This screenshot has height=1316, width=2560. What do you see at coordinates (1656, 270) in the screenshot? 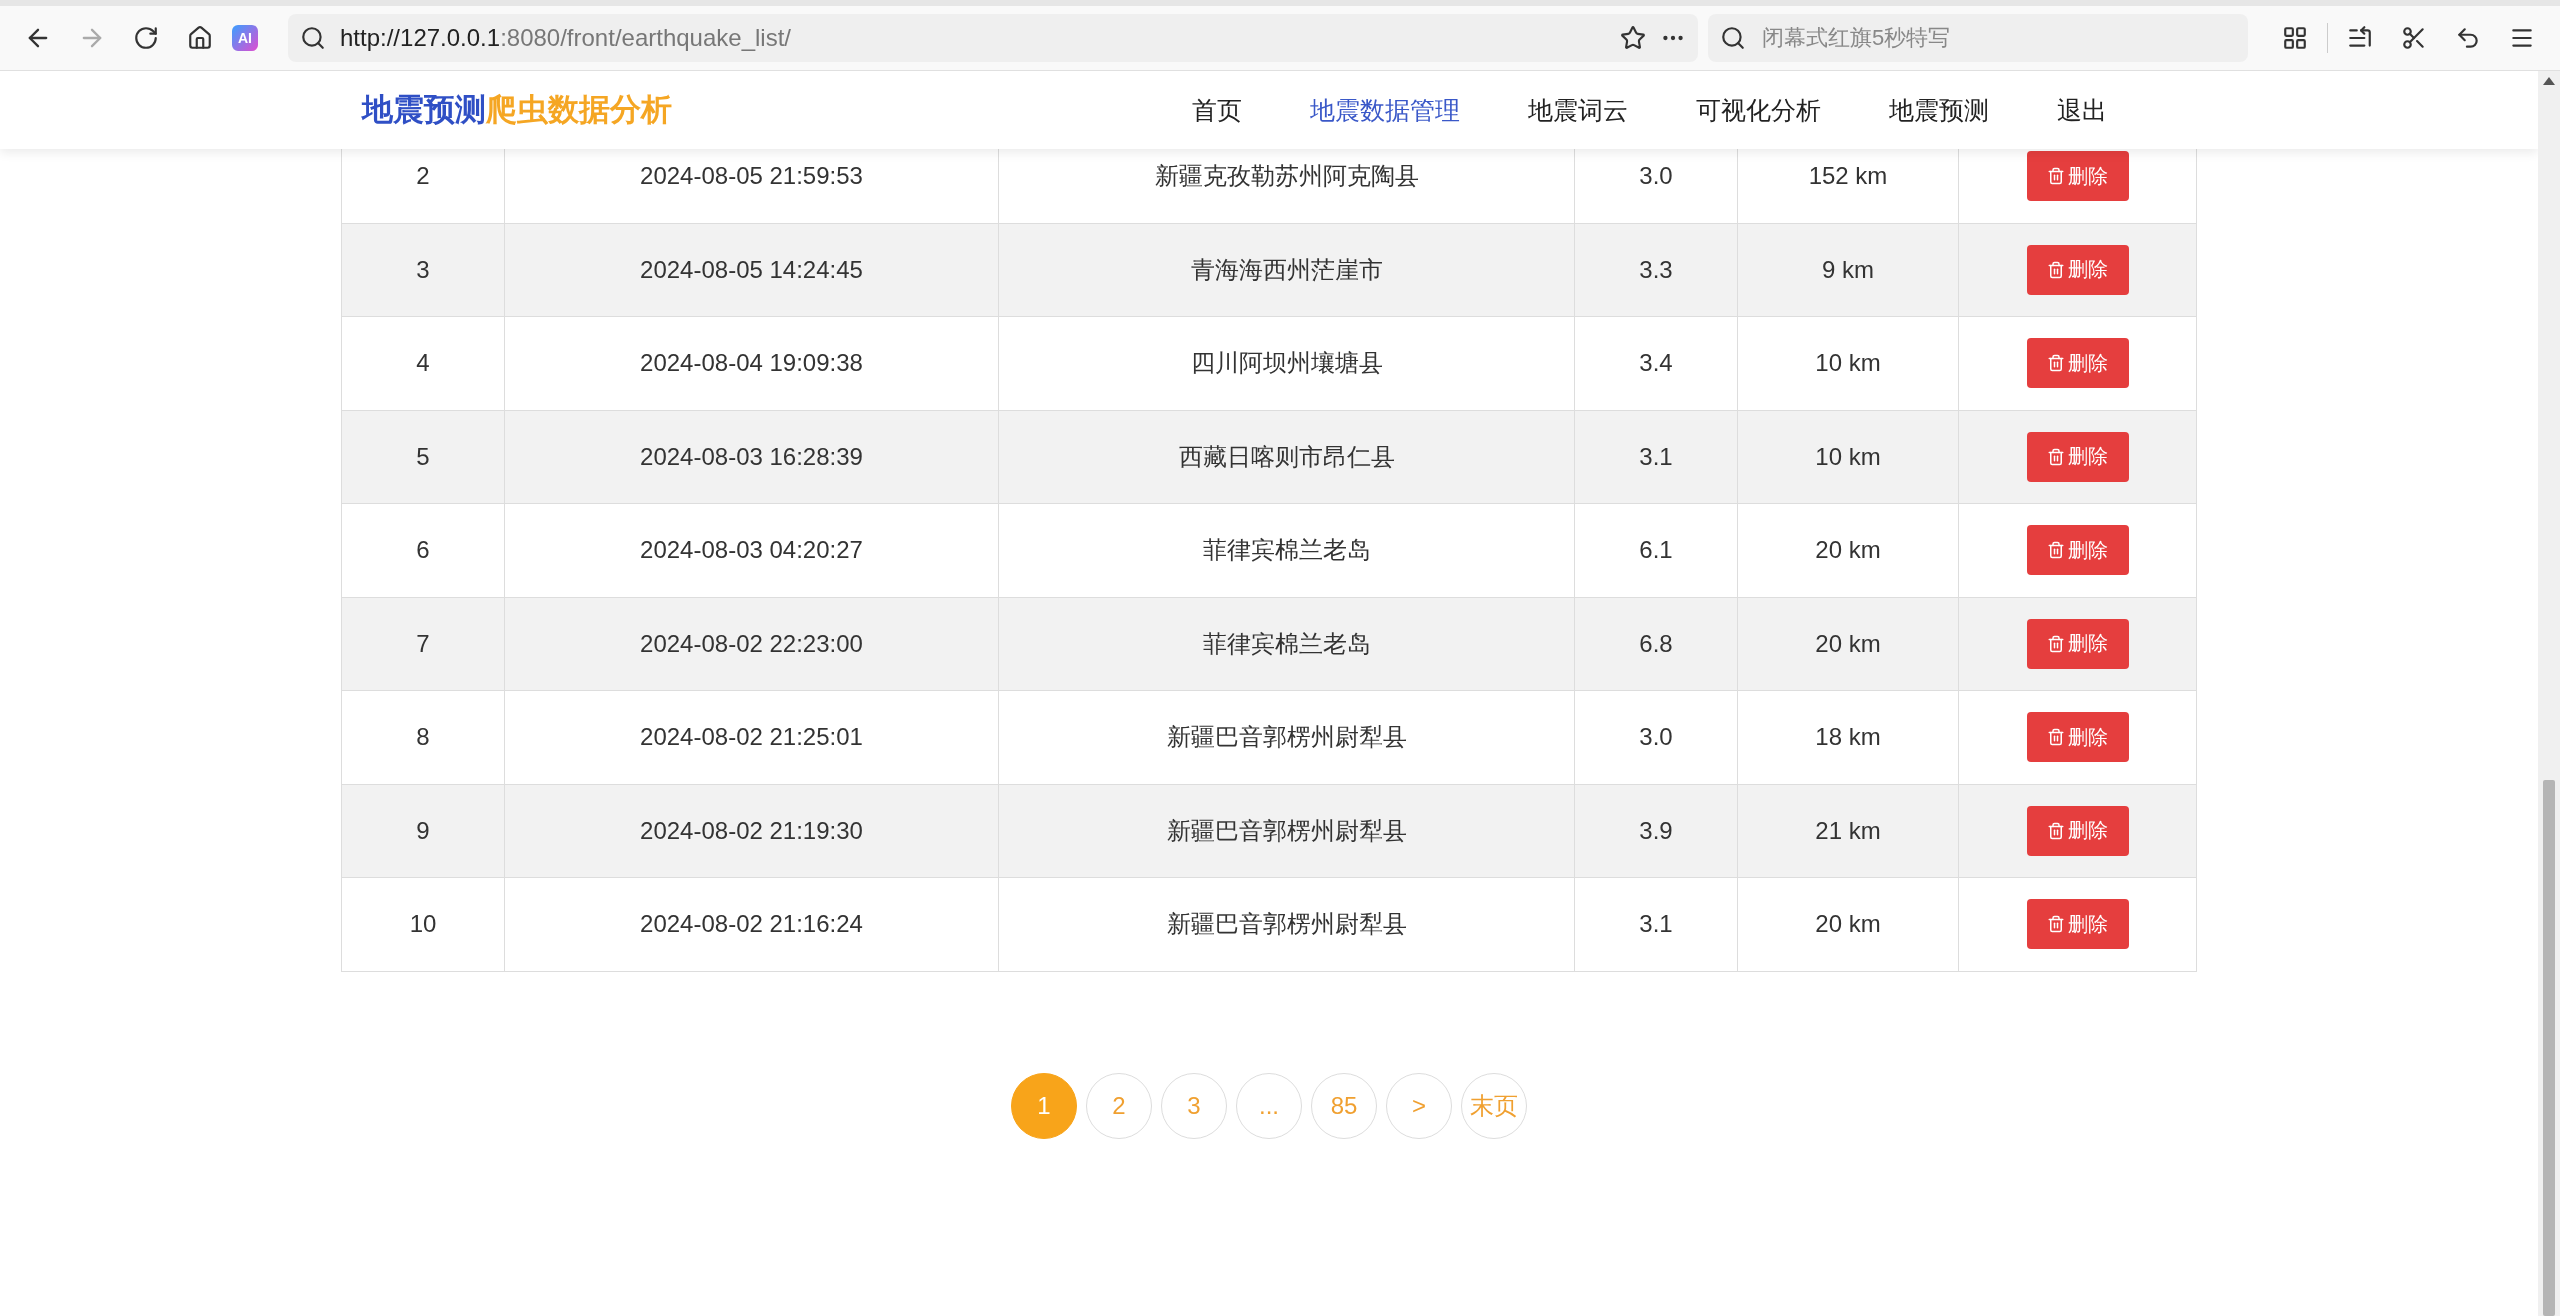
I see `table-cell: 3.3` at bounding box center [1656, 270].